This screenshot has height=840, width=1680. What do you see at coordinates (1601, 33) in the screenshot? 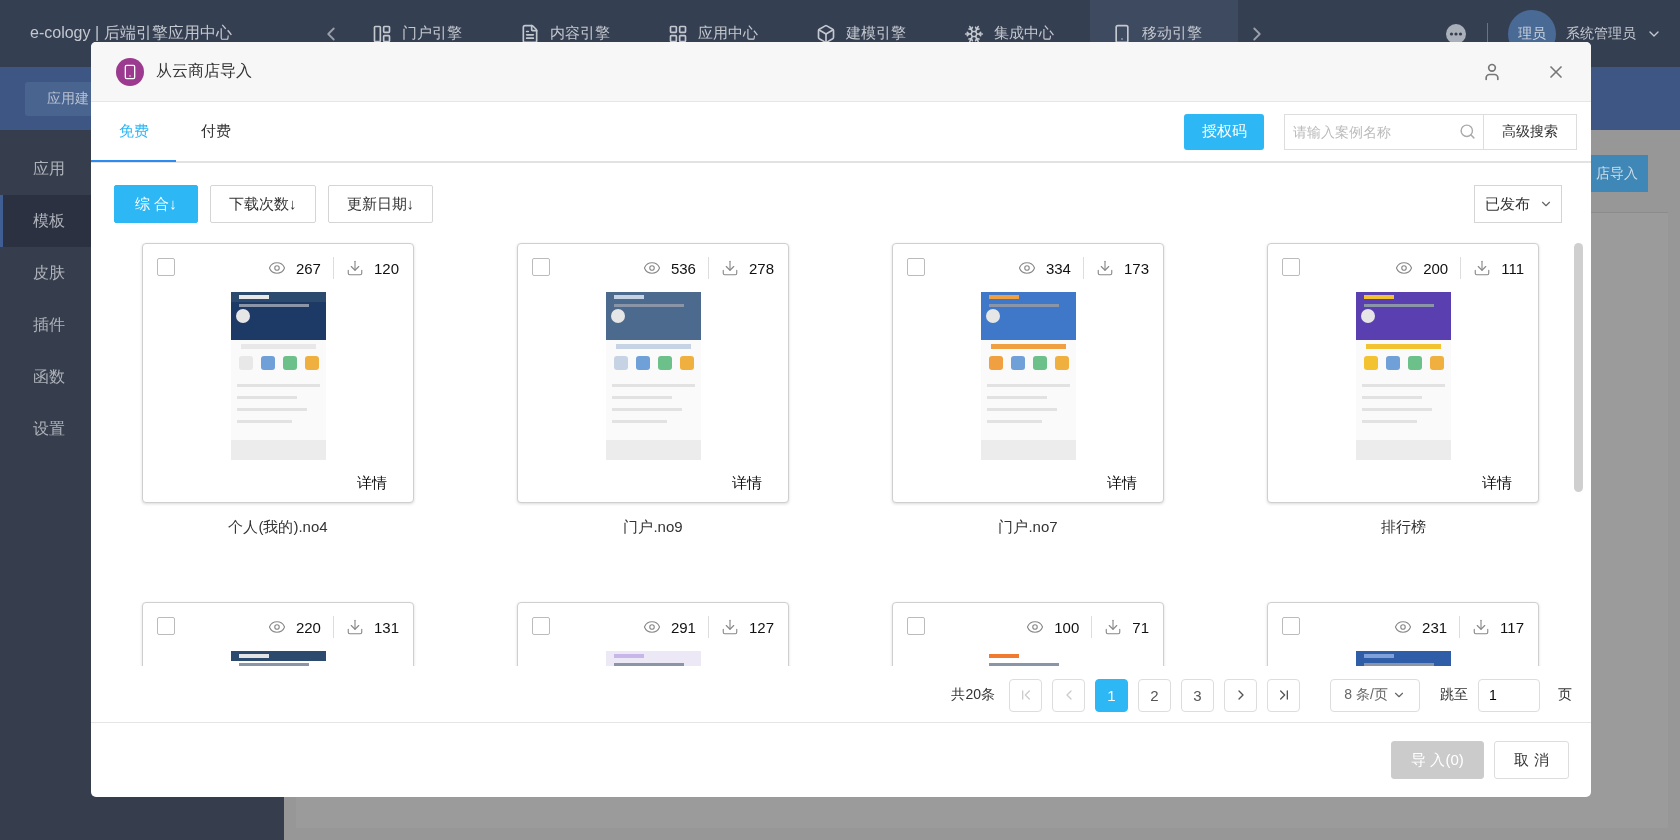
I see `user-name: 系统管理员` at bounding box center [1601, 33].